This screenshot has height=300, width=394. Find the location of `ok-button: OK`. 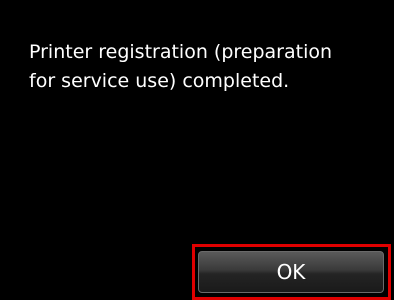

ok-button: OK is located at coordinates (291, 272).